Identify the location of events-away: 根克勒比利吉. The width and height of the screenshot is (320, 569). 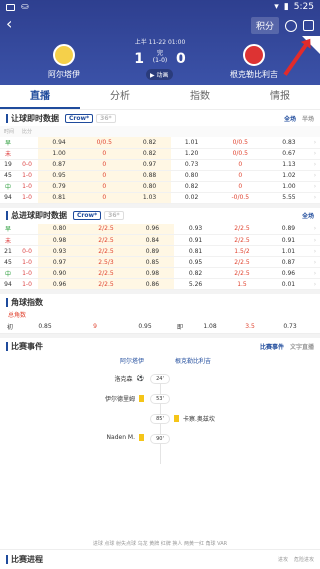
(193, 361).